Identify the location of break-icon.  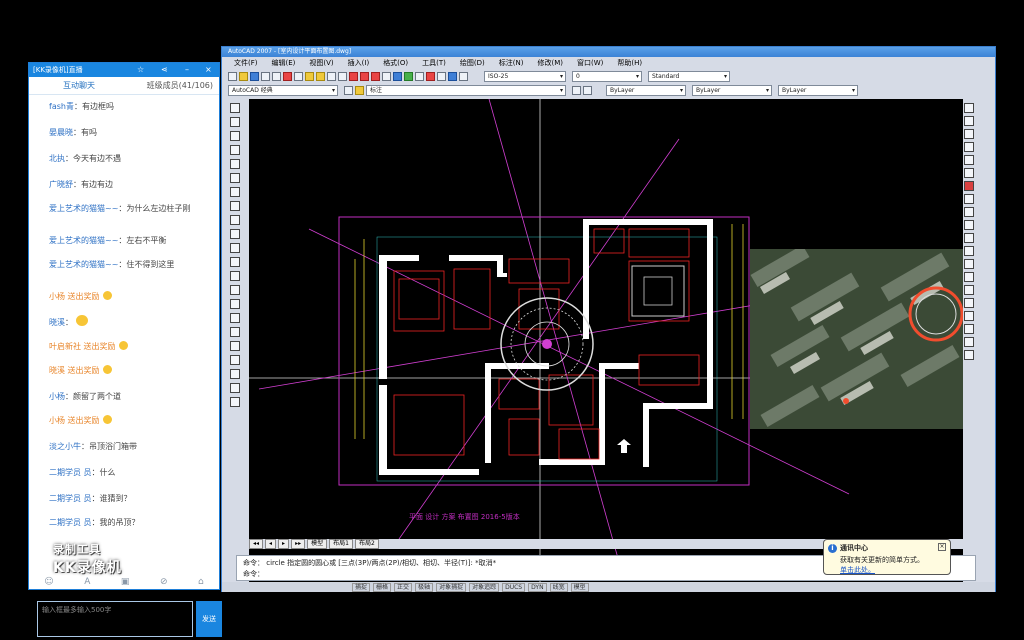
(969, 251).